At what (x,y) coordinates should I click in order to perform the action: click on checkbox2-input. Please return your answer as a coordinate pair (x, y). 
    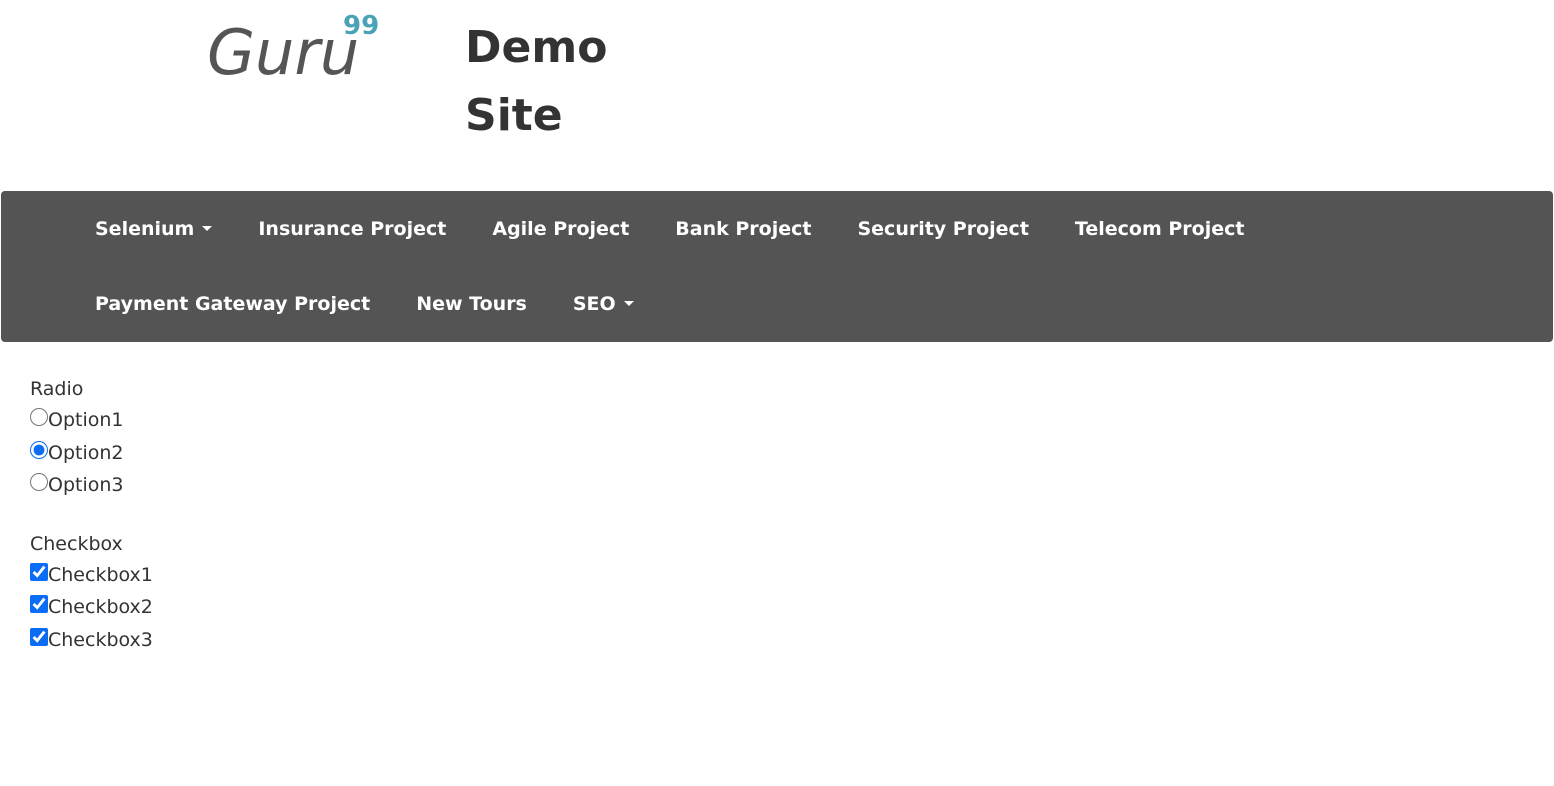
    Looking at the image, I should click on (39, 604).